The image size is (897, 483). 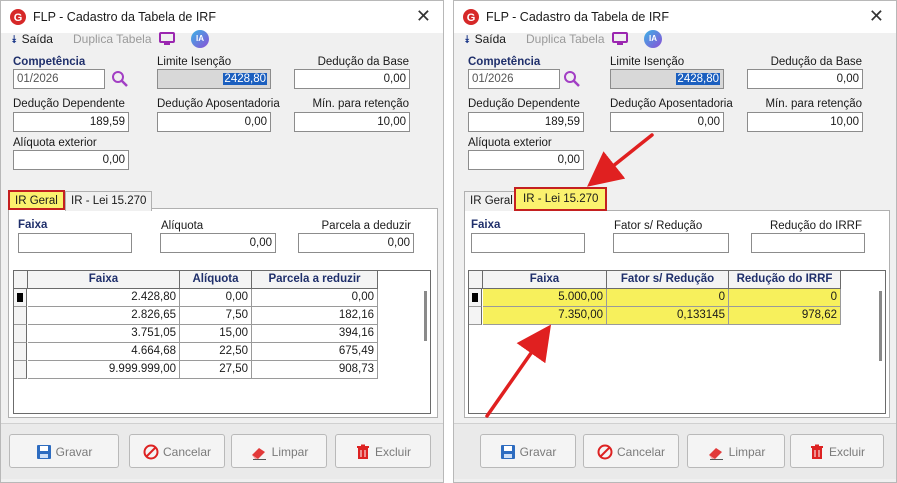 What do you see at coordinates (104, 334) in the screenshot?
I see `cell-faixa: 3.751,05` at bounding box center [104, 334].